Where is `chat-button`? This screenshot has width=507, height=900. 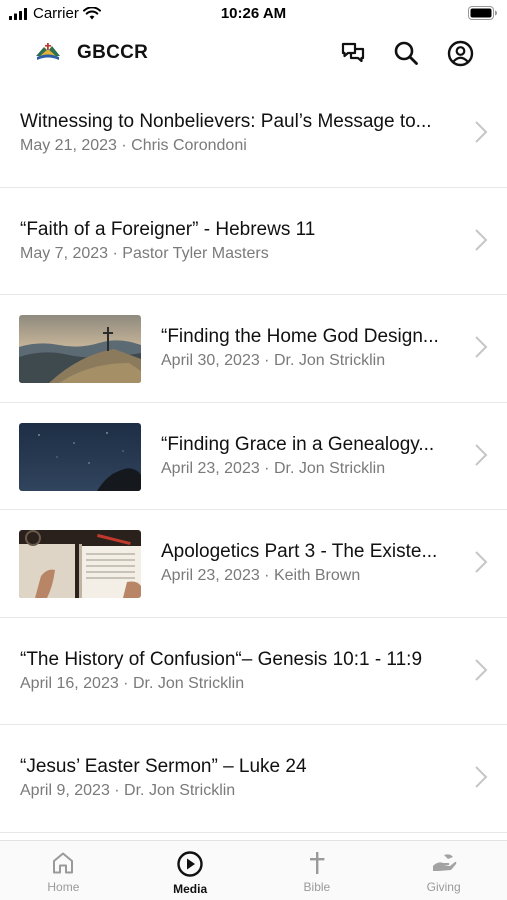 chat-button is located at coordinates (353, 53).